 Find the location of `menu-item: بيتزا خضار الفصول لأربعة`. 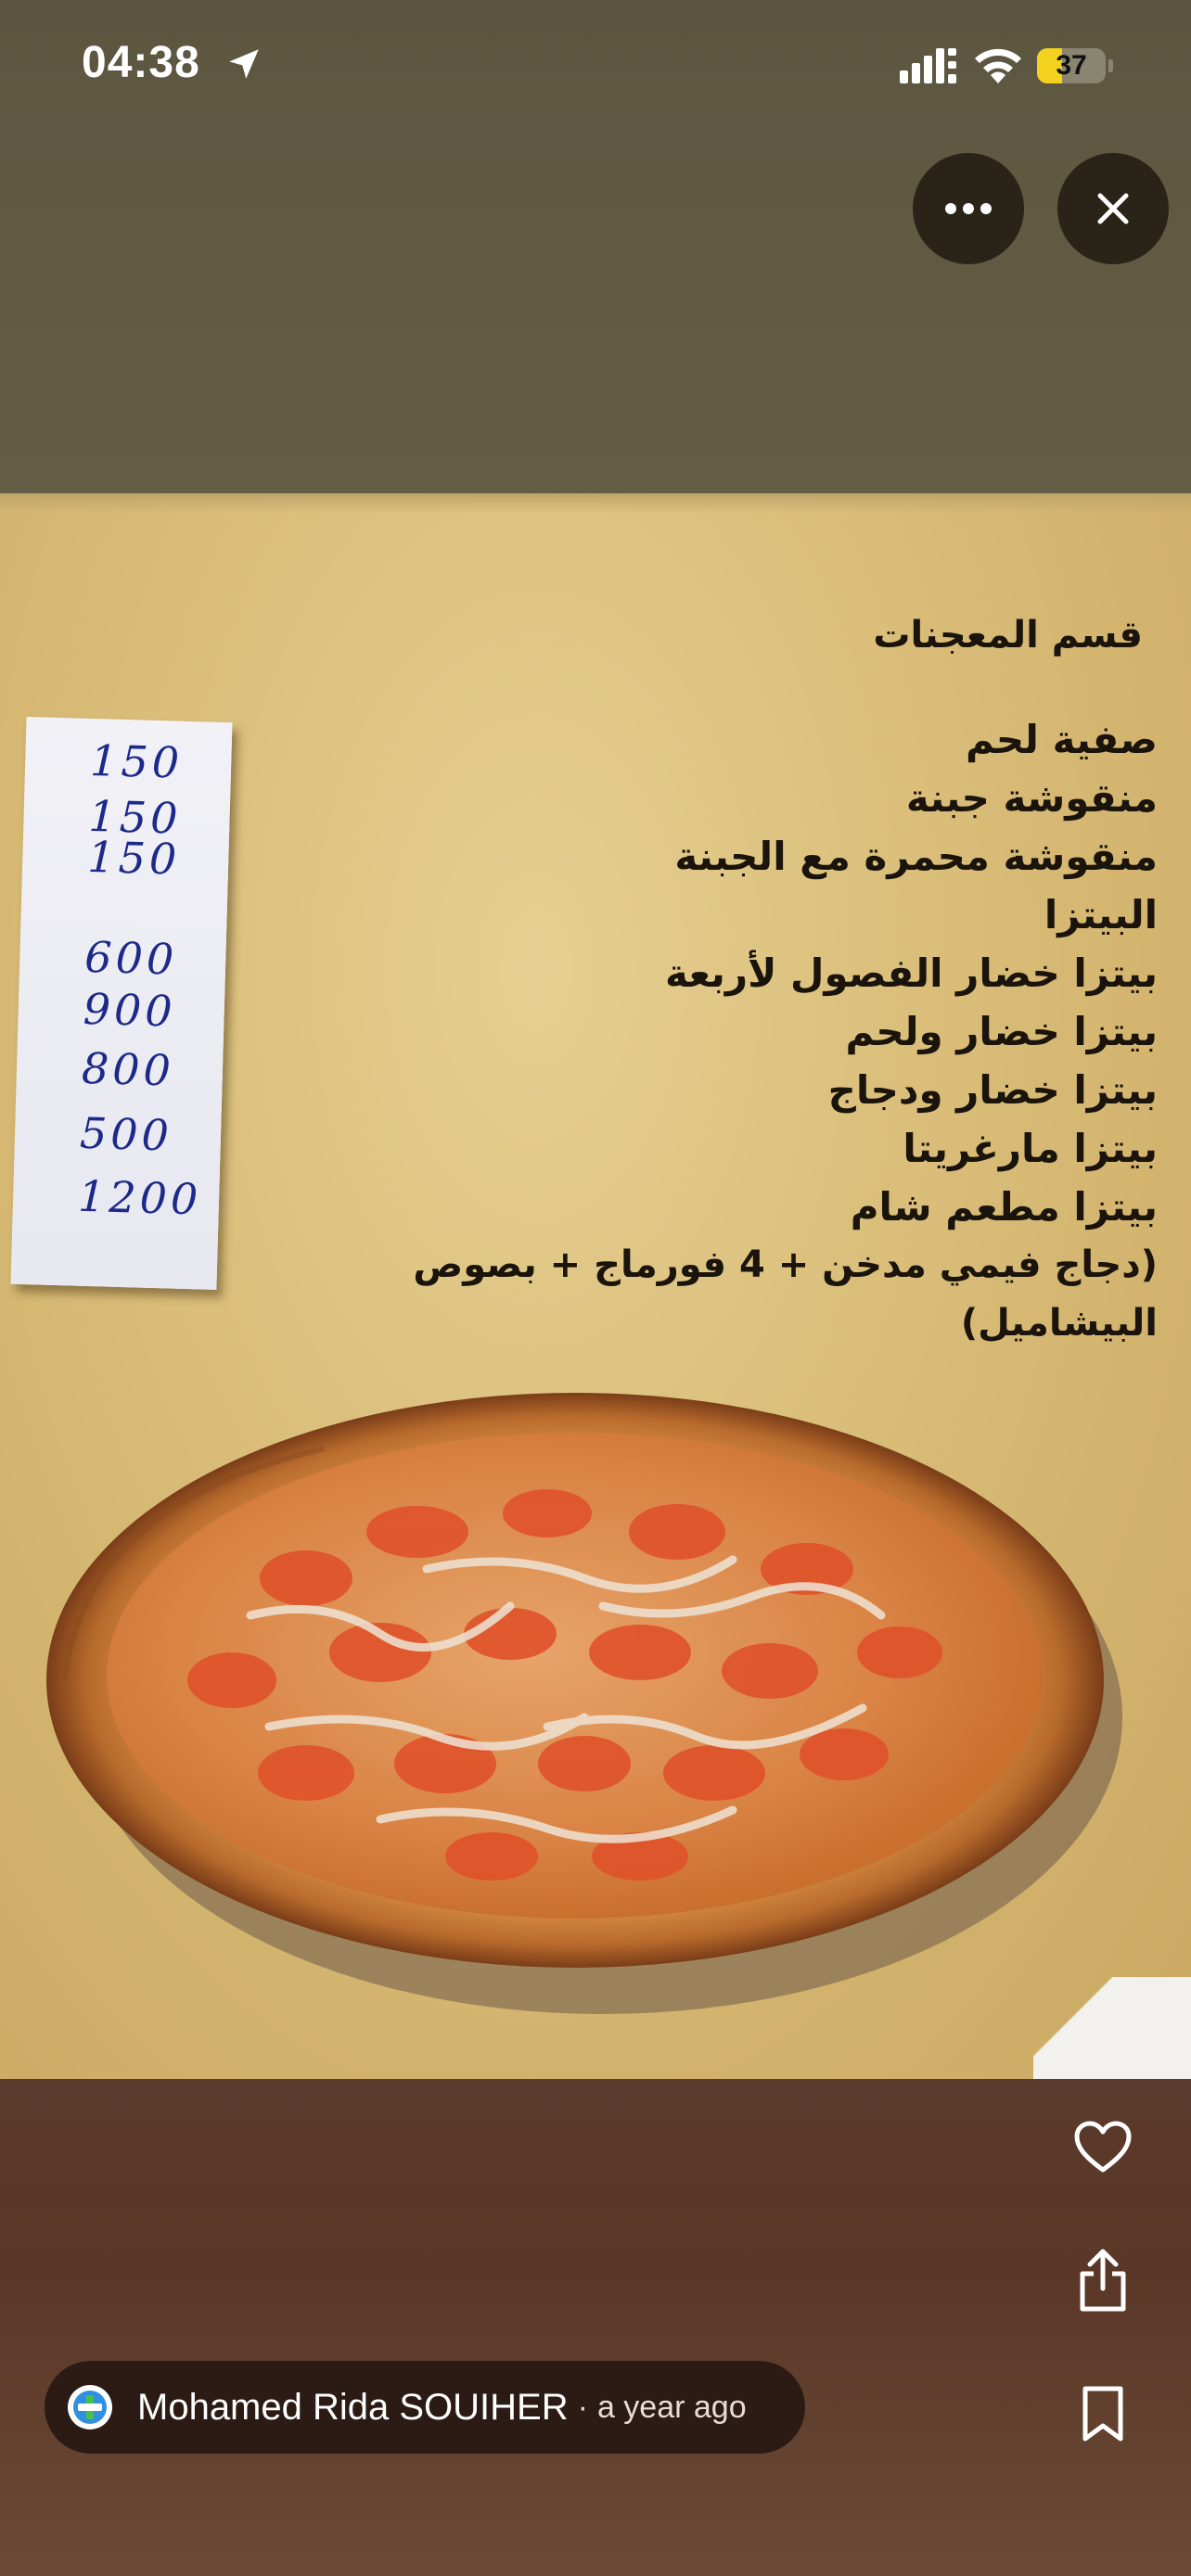

menu-item: بيتزا خضار الفصول لأربعة is located at coordinates (911, 973).